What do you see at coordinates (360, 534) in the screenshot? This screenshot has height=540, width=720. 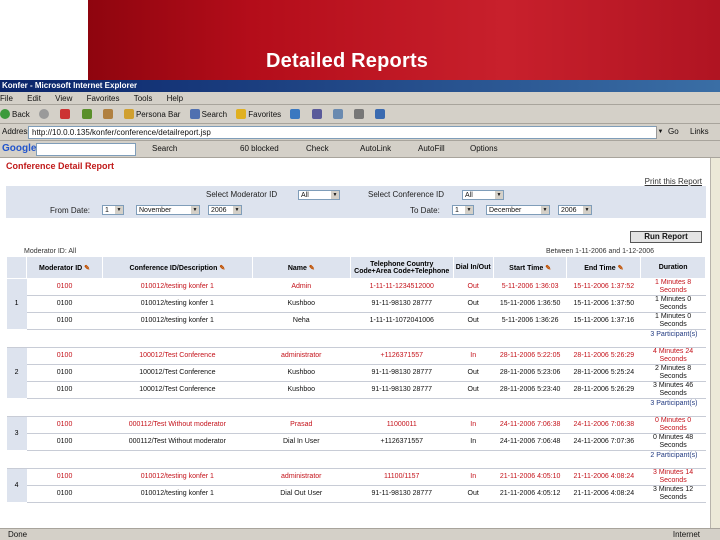 I see `status-bar: Done Internet` at bounding box center [360, 534].